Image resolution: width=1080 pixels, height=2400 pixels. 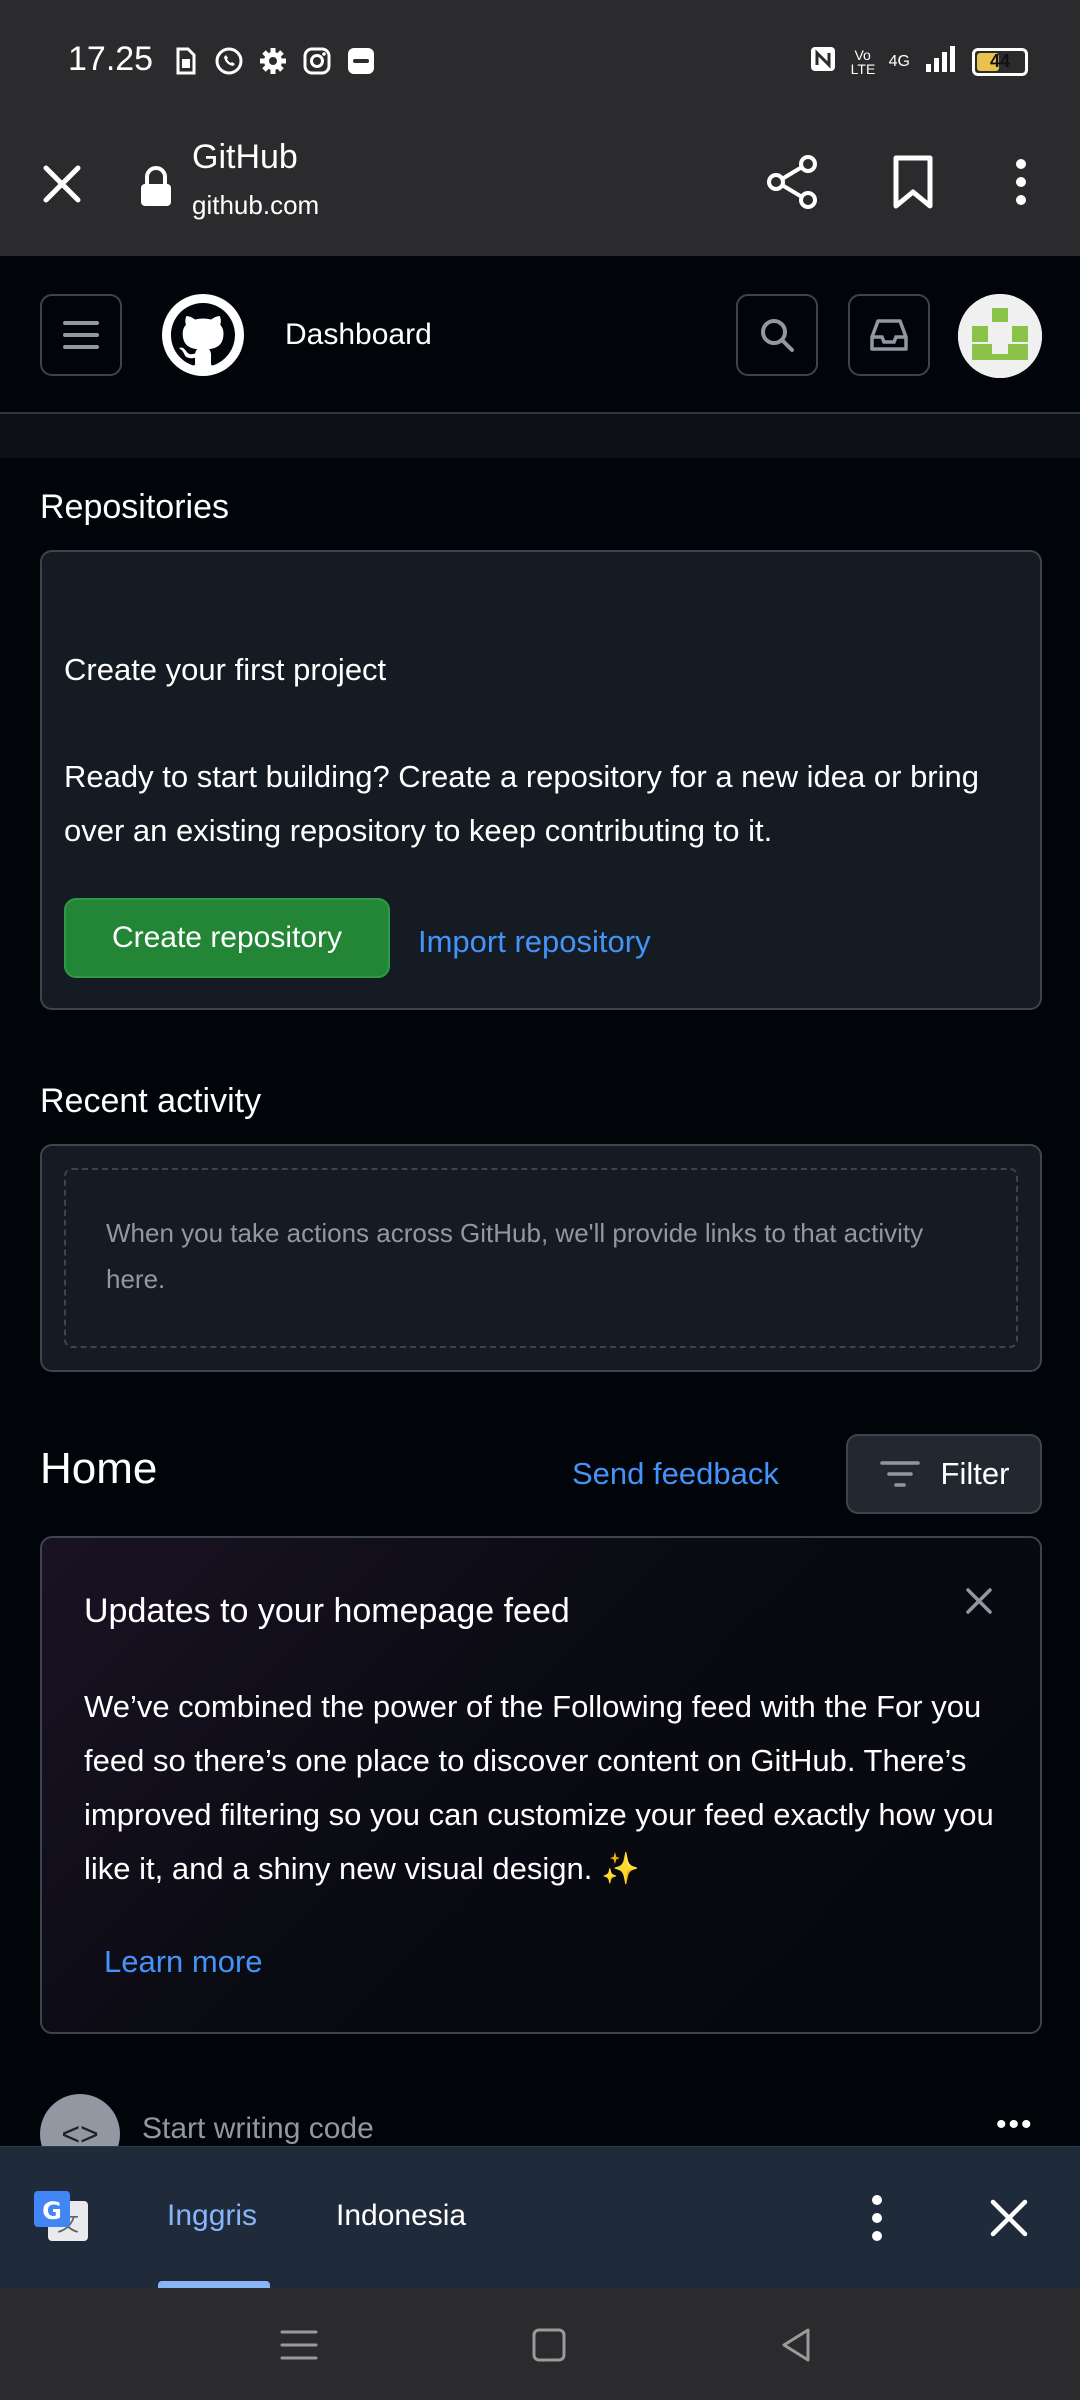 I want to click on close-translate-button, so click(x=1009, y=2218).